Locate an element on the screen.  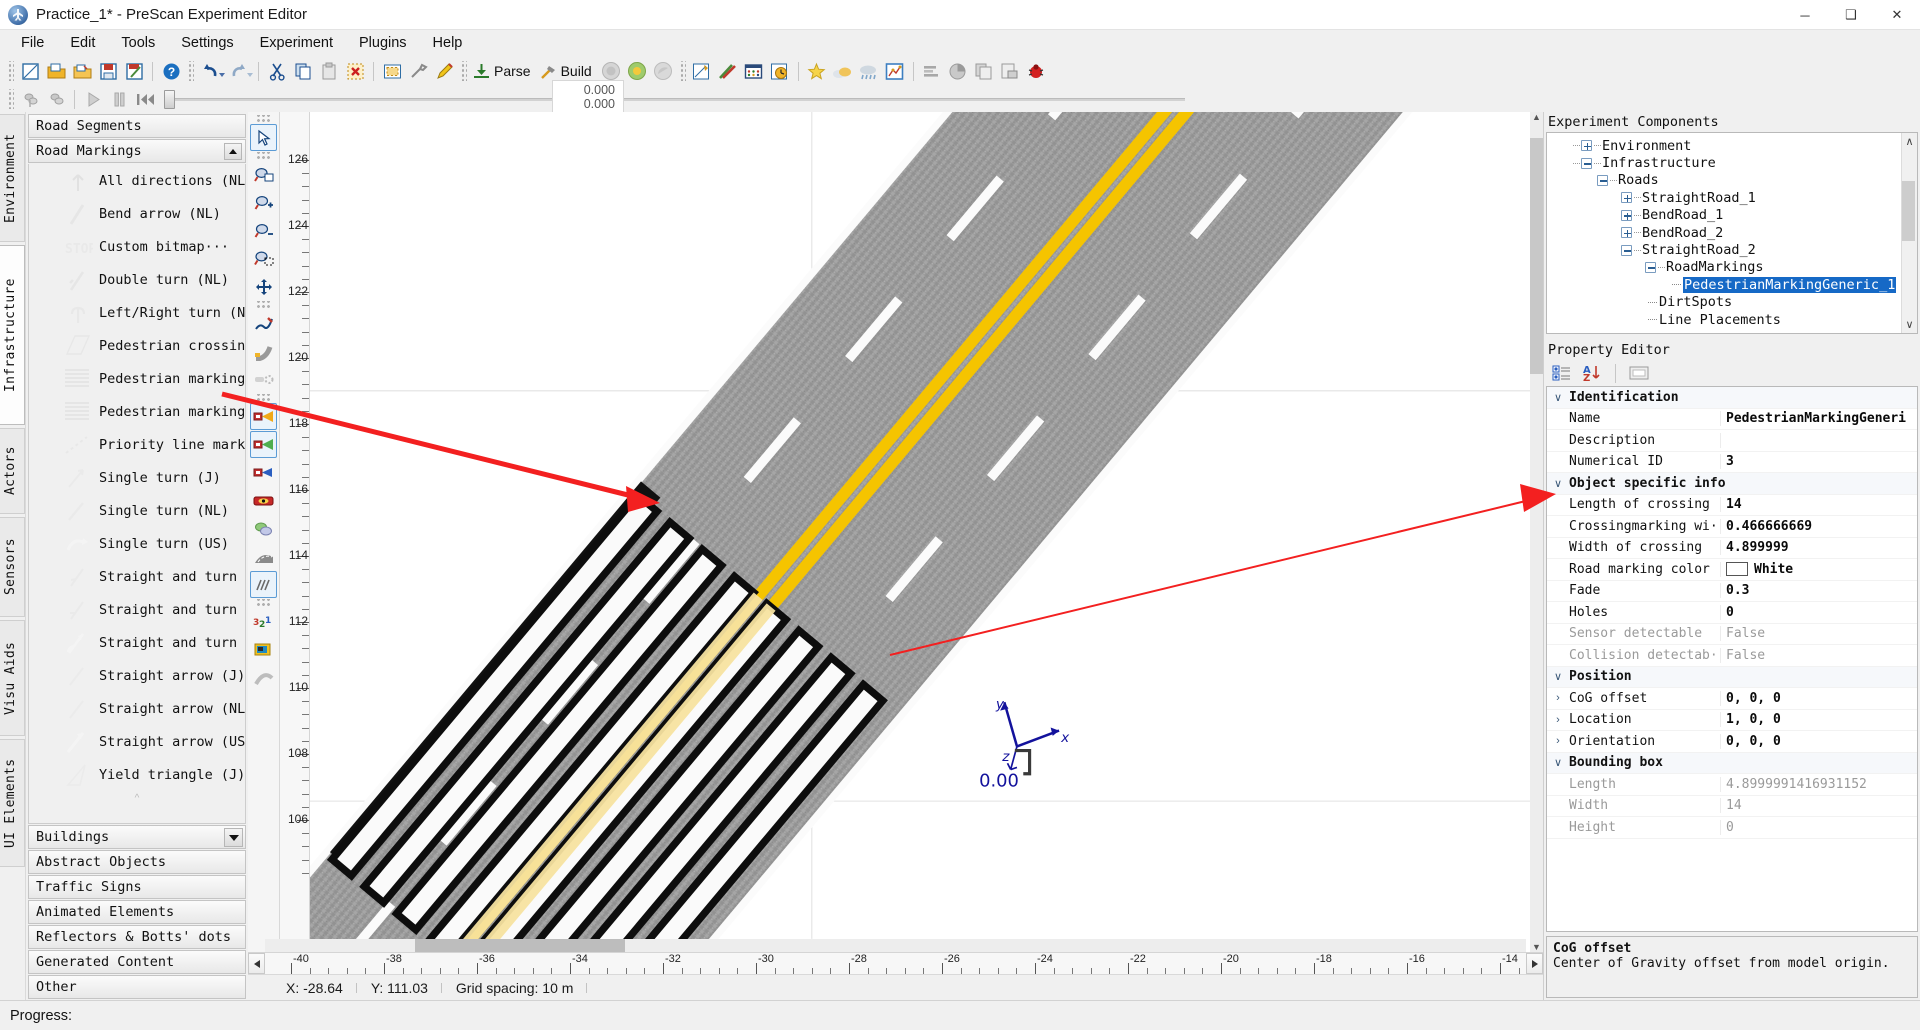
open-folder-icon is located at coordinates (82, 71).